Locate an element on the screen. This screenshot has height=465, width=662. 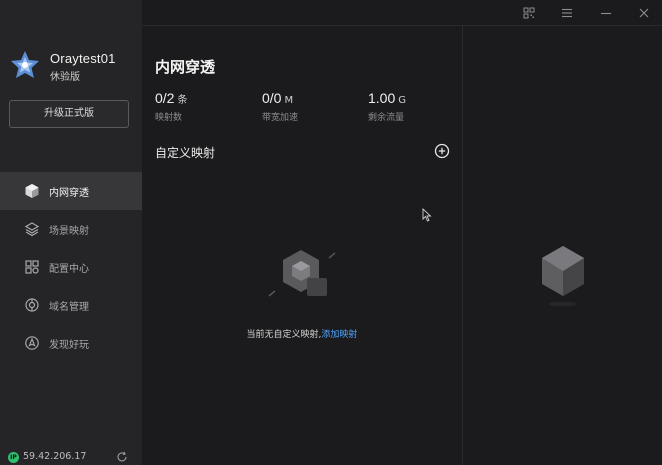
star-badge-icon is located at coordinates (25, 64).